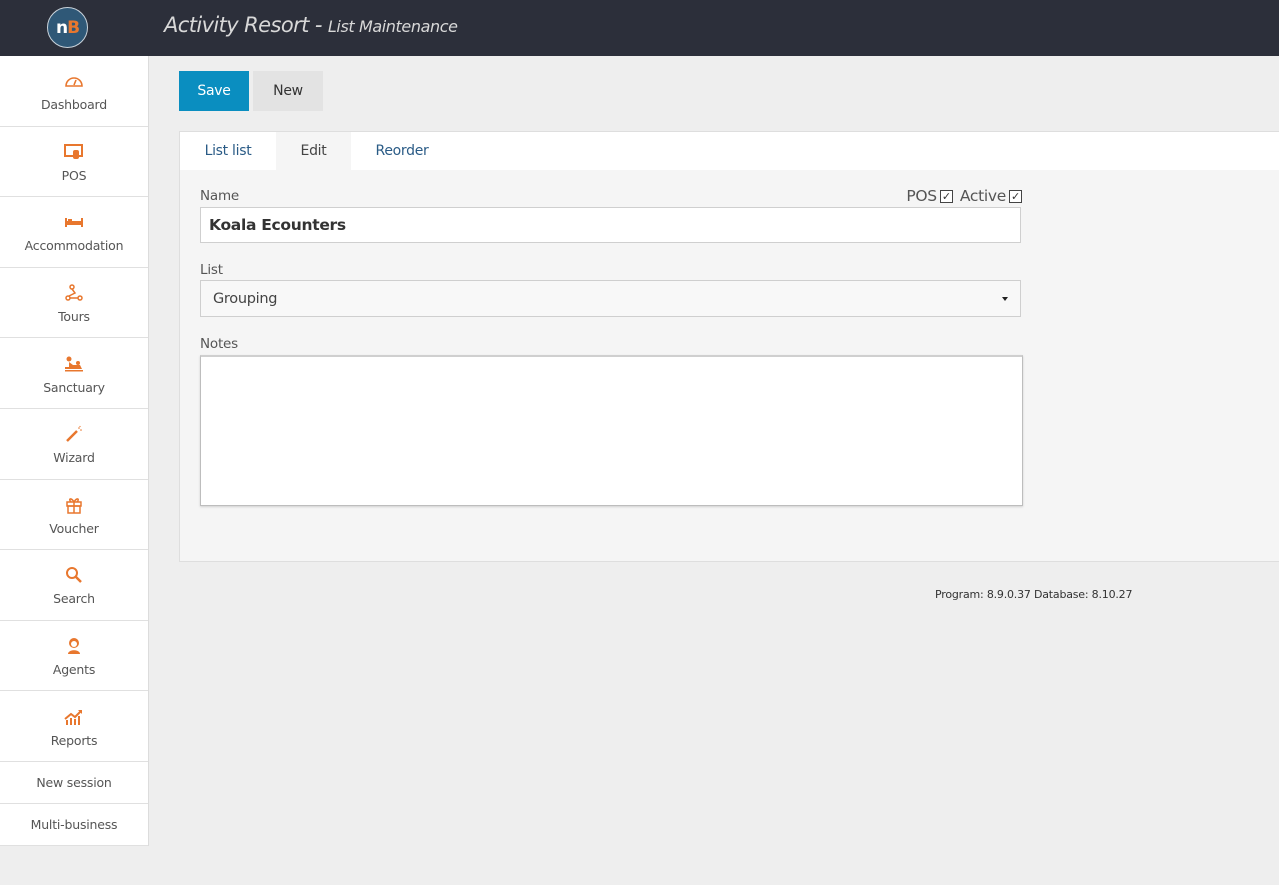  I want to click on sidebar-item-new-session: New session, so click(74, 783).